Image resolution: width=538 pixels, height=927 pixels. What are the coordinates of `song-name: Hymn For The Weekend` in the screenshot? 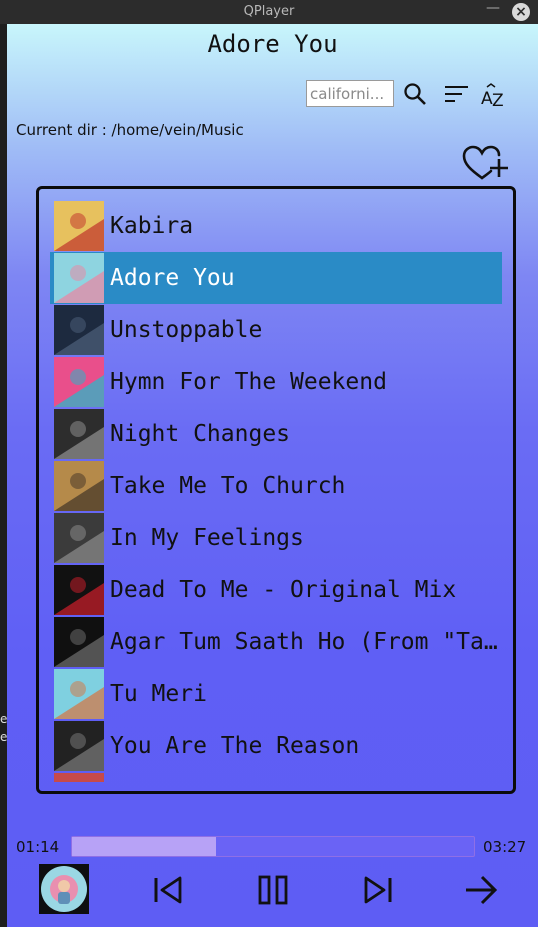 It's located at (248, 382).